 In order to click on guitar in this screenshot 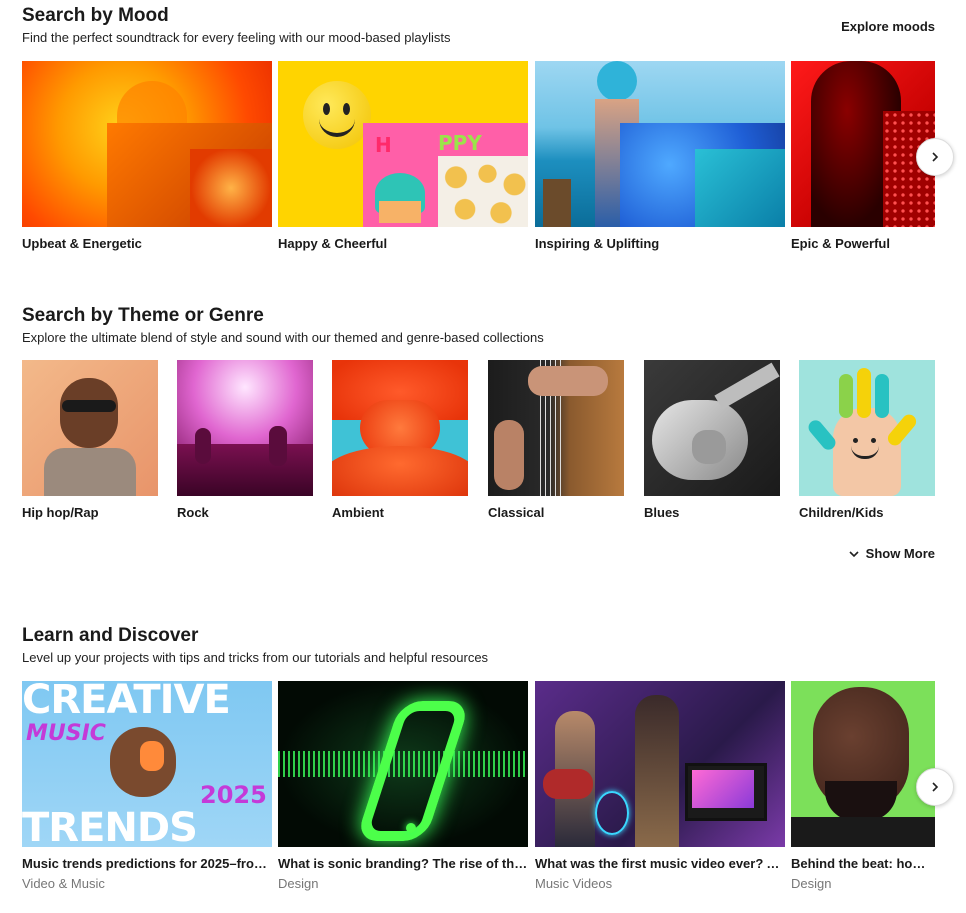, I will do `click(568, 784)`.